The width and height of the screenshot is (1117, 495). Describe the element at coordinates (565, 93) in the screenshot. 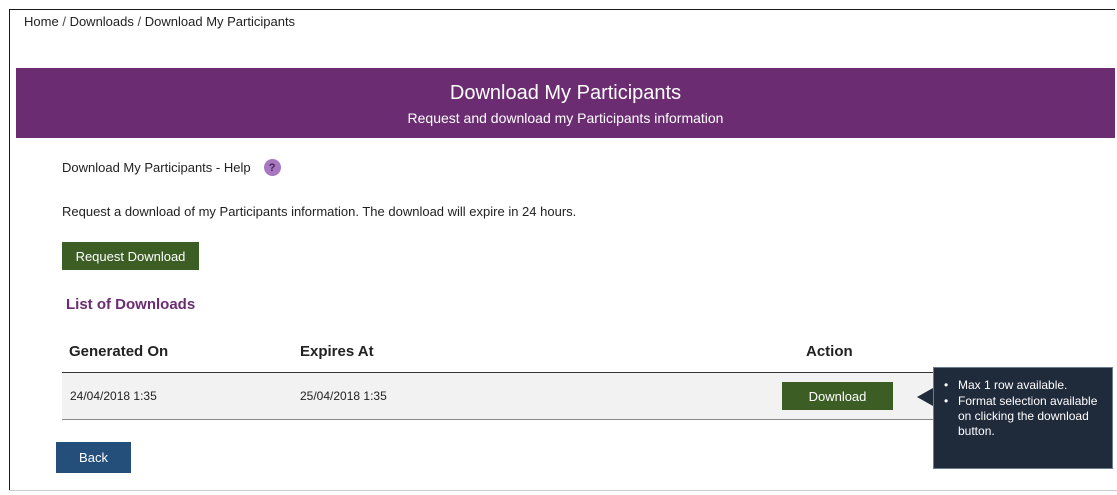

I see `page-title: Download My Participants` at that location.